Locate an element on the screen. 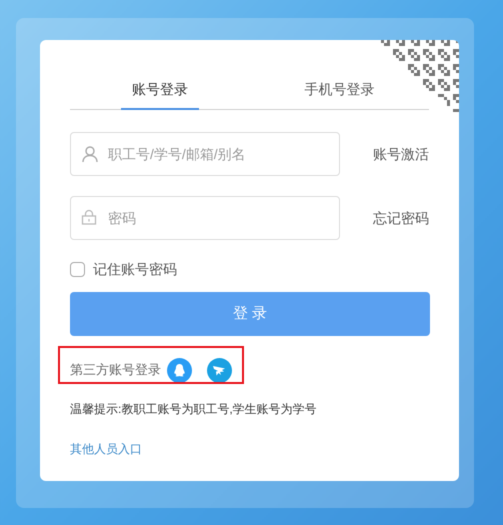 The image size is (503, 525). penguin-icon is located at coordinates (179, 370).